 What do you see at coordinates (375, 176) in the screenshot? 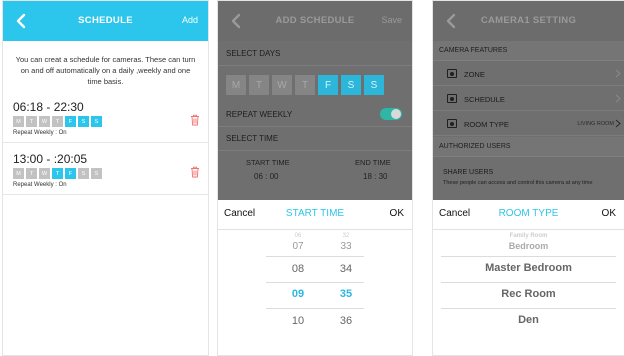
I see `end-time-value: 18 : 30` at bounding box center [375, 176].